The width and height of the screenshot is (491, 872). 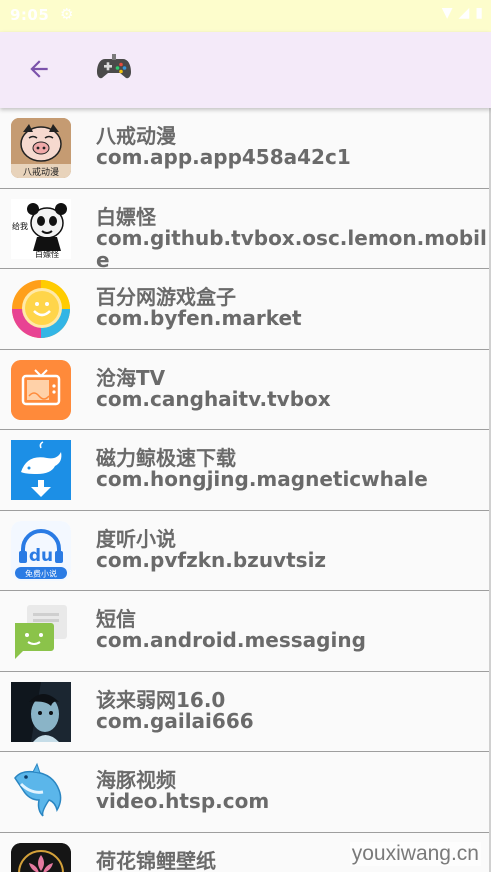 I want to click on watermark: youxiwang.cn, so click(x=415, y=854).